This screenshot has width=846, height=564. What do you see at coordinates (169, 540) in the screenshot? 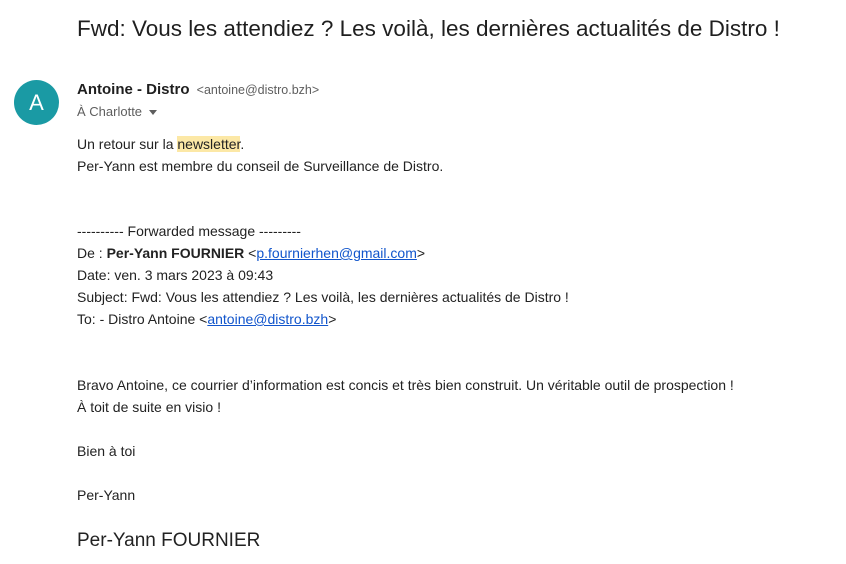
I see `signature-name: Per-Yann FOURNIER` at bounding box center [169, 540].